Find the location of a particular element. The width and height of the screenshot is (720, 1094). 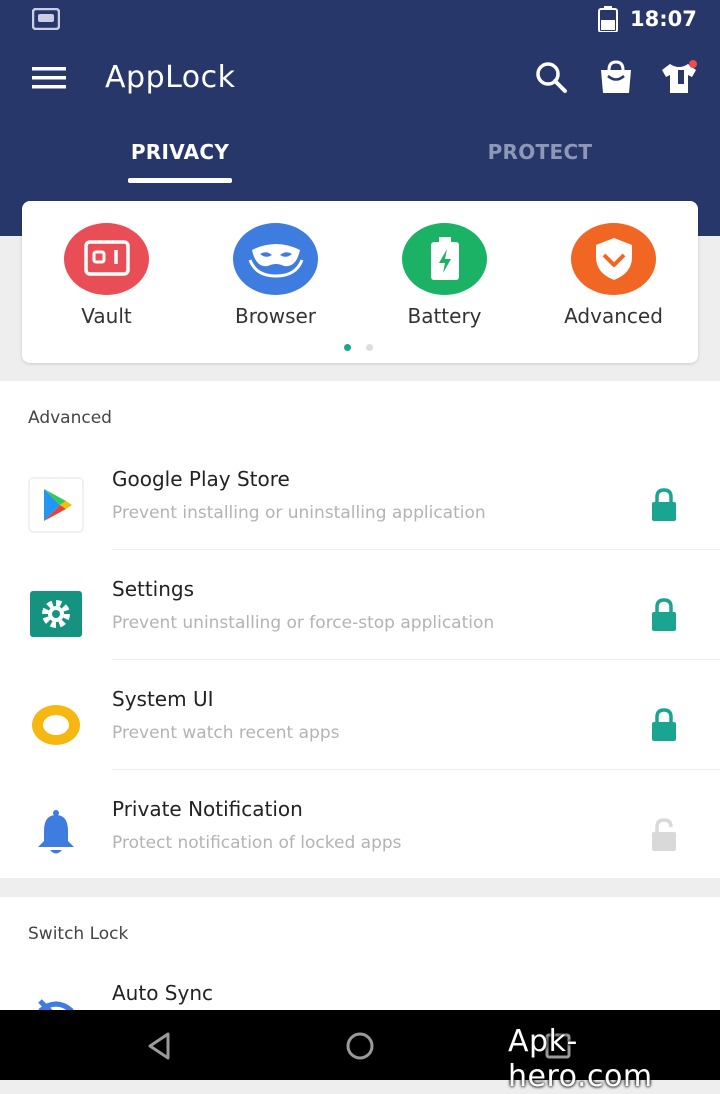

shortcut-advanced: Advanced is located at coordinates (613, 271).